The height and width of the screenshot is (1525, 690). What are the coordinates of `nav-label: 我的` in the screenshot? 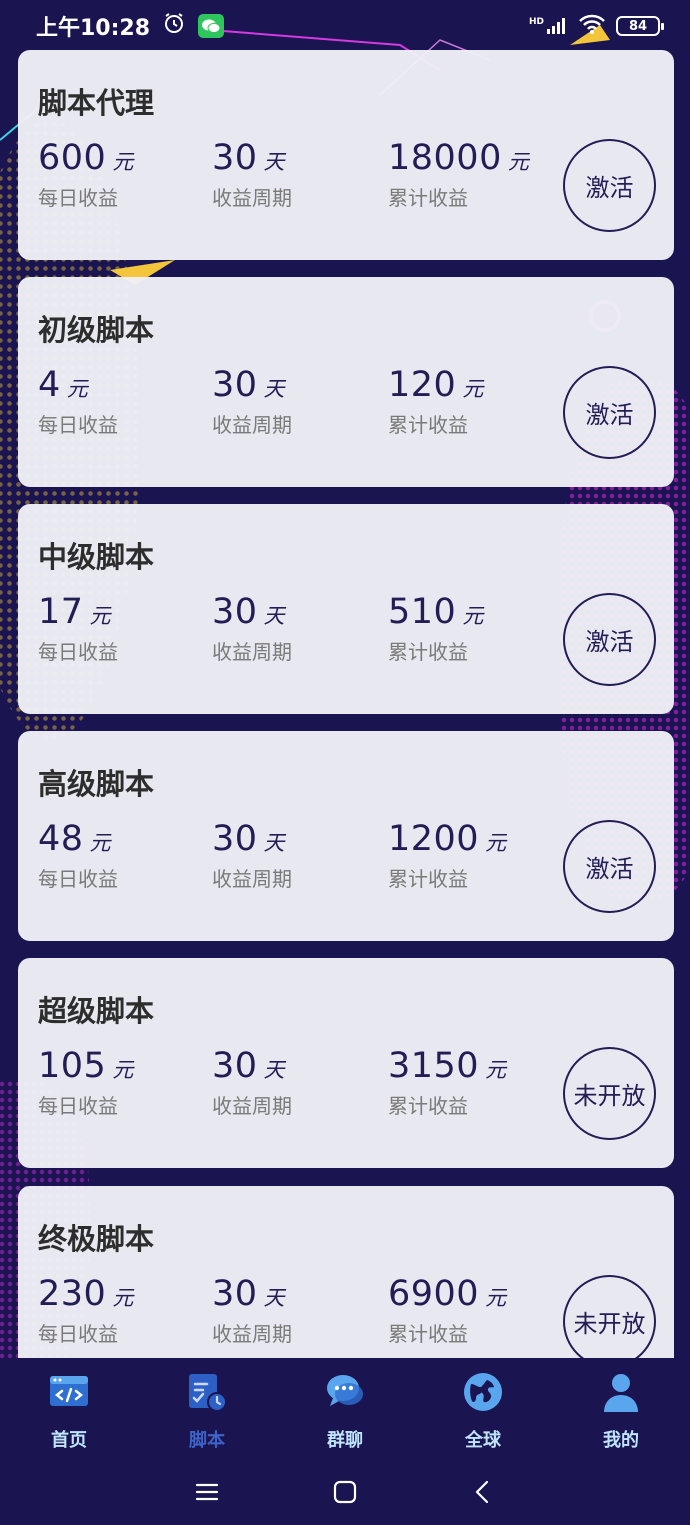 It's located at (621, 1440).